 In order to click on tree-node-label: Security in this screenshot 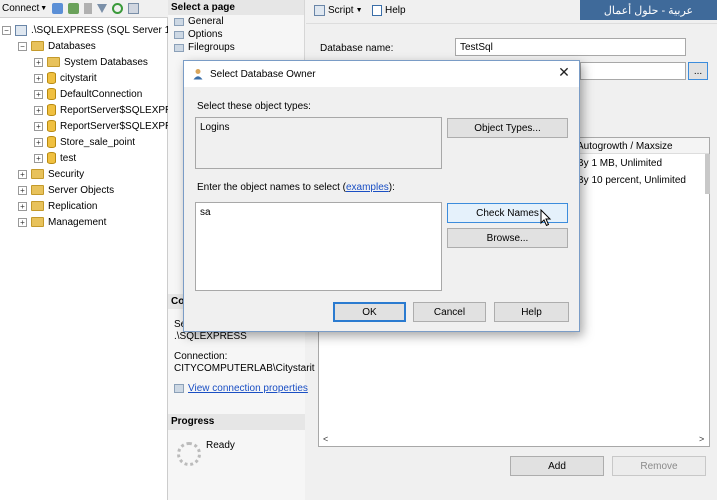, I will do `click(66, 174)`.